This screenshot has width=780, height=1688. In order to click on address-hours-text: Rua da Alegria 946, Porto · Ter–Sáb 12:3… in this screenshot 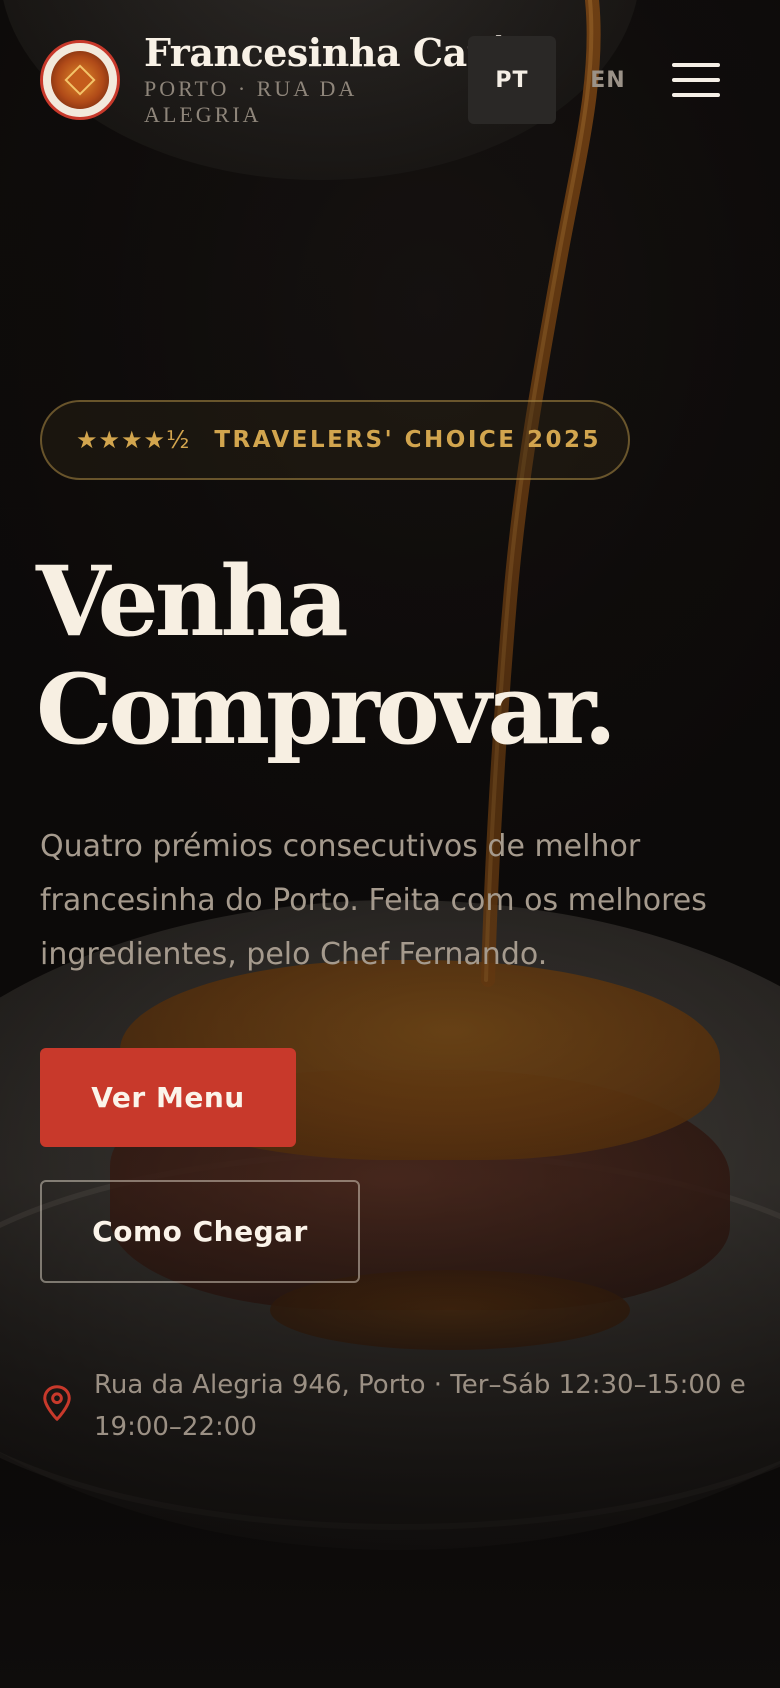, I will do `click(420, 1406)`.